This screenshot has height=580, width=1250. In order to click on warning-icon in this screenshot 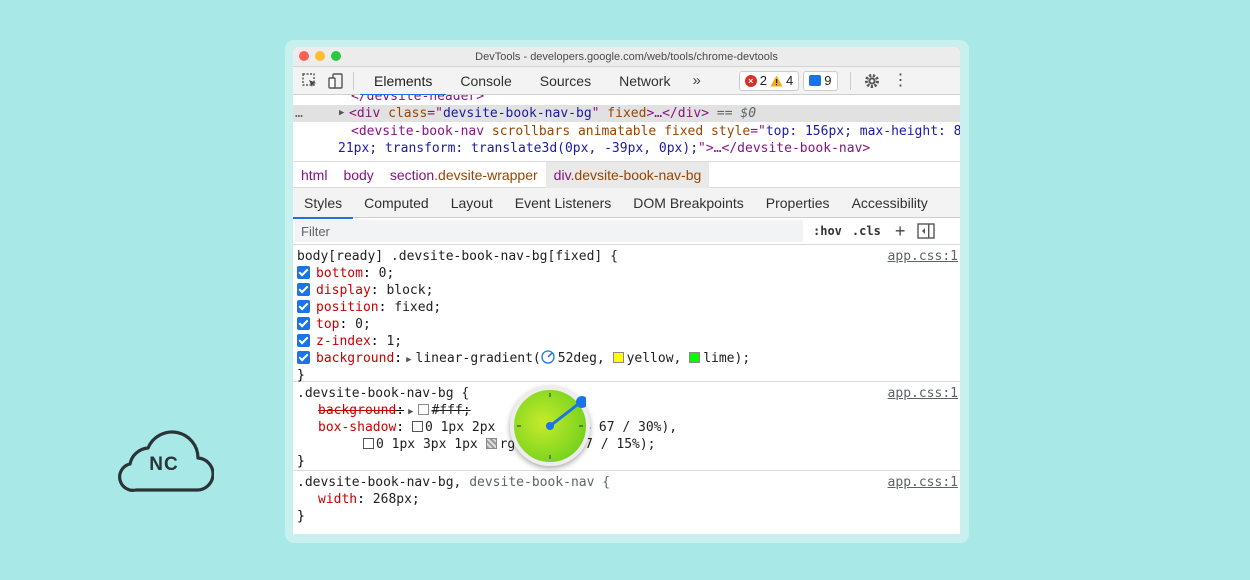, I will do `click(776, 80)`.